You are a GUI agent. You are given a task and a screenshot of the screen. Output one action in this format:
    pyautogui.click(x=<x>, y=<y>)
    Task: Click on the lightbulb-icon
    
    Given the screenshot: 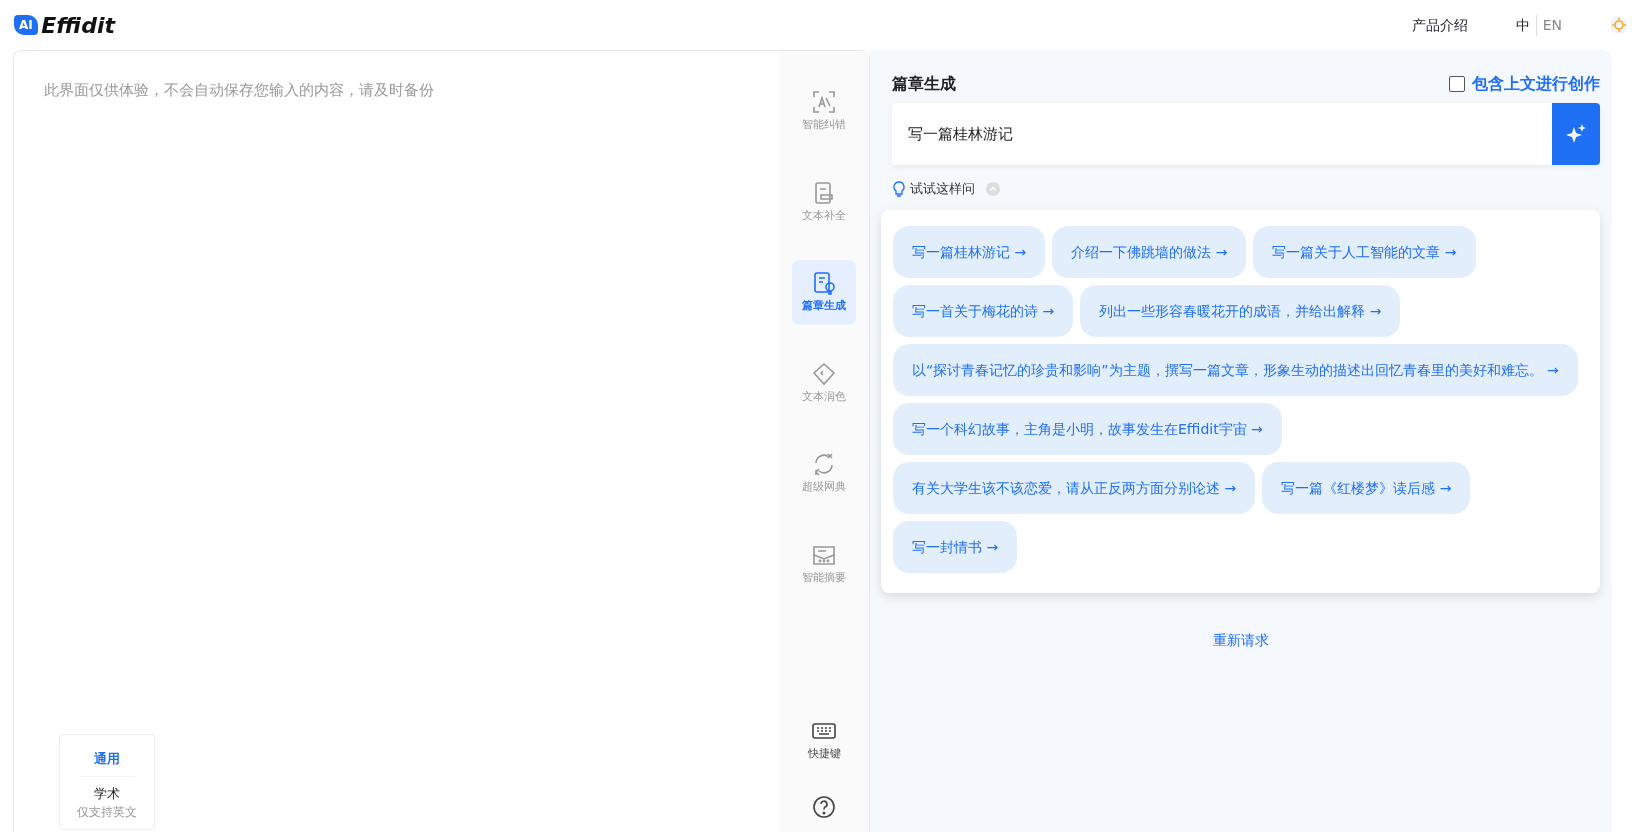 What is the action you would take?
    pyautogui.click(x=899, y=188)
    